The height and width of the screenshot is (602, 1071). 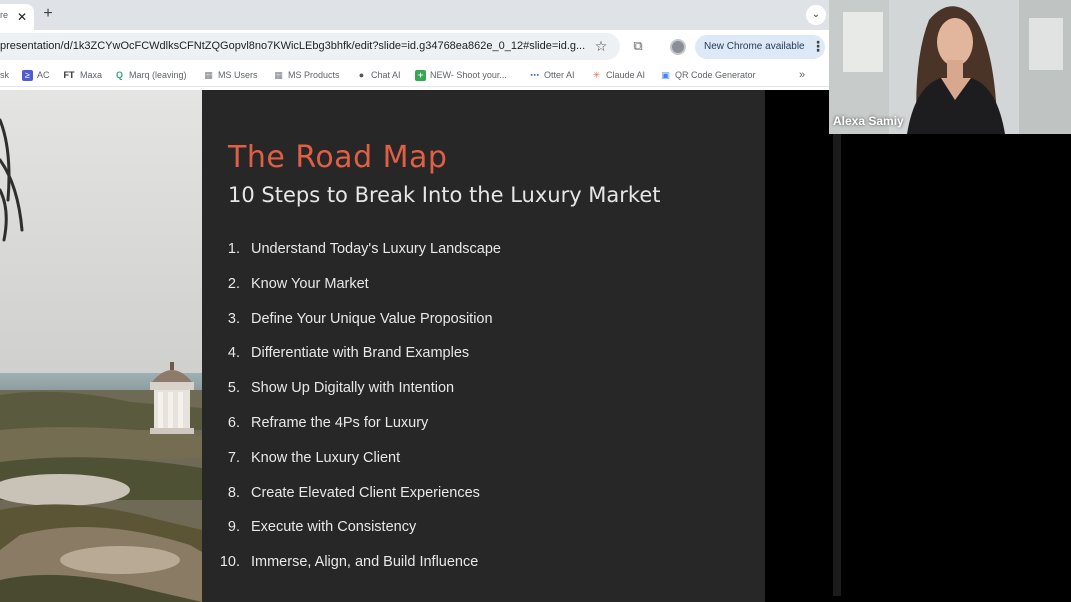 What do you see at coordinates (4, 15) in the screenshot?
I see `tab-title: re` at bounding box center [4, 15].